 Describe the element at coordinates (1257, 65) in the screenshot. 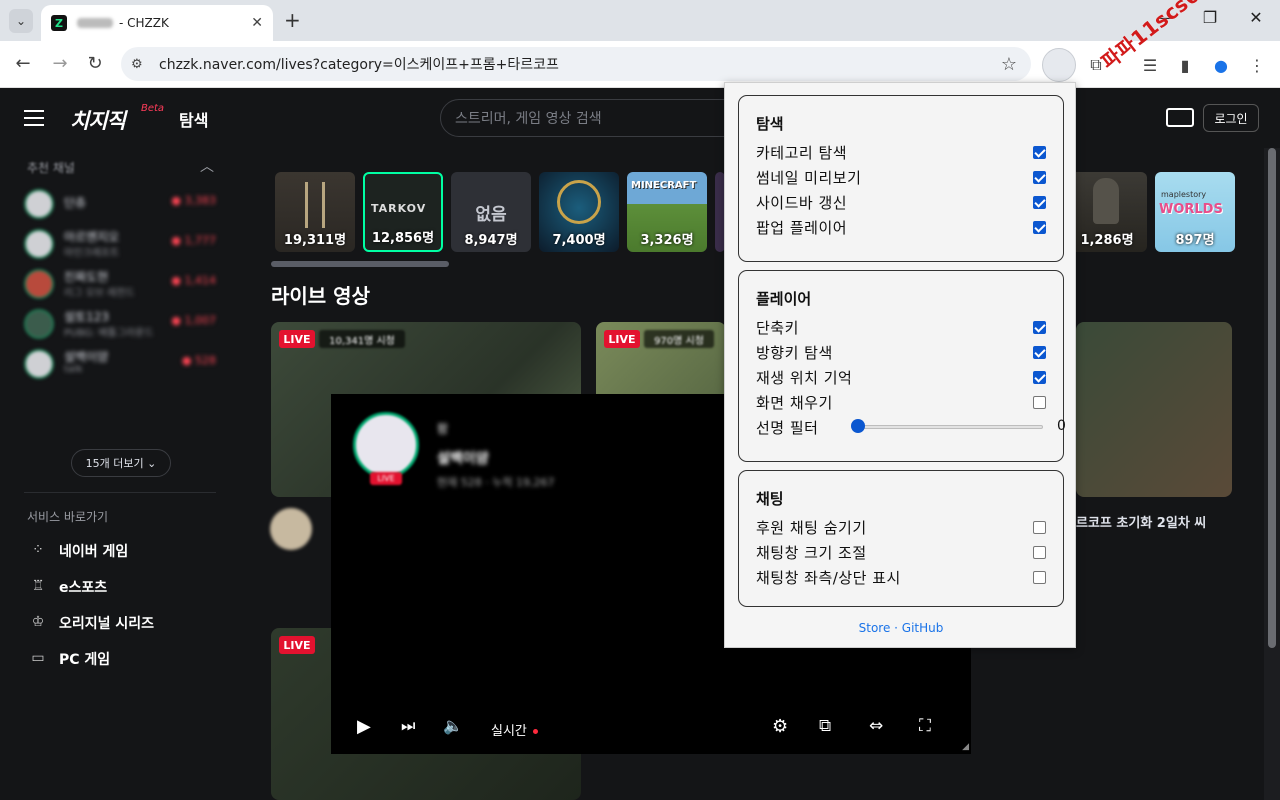

I see `menu-kebab-icon: ⋮` at that location.